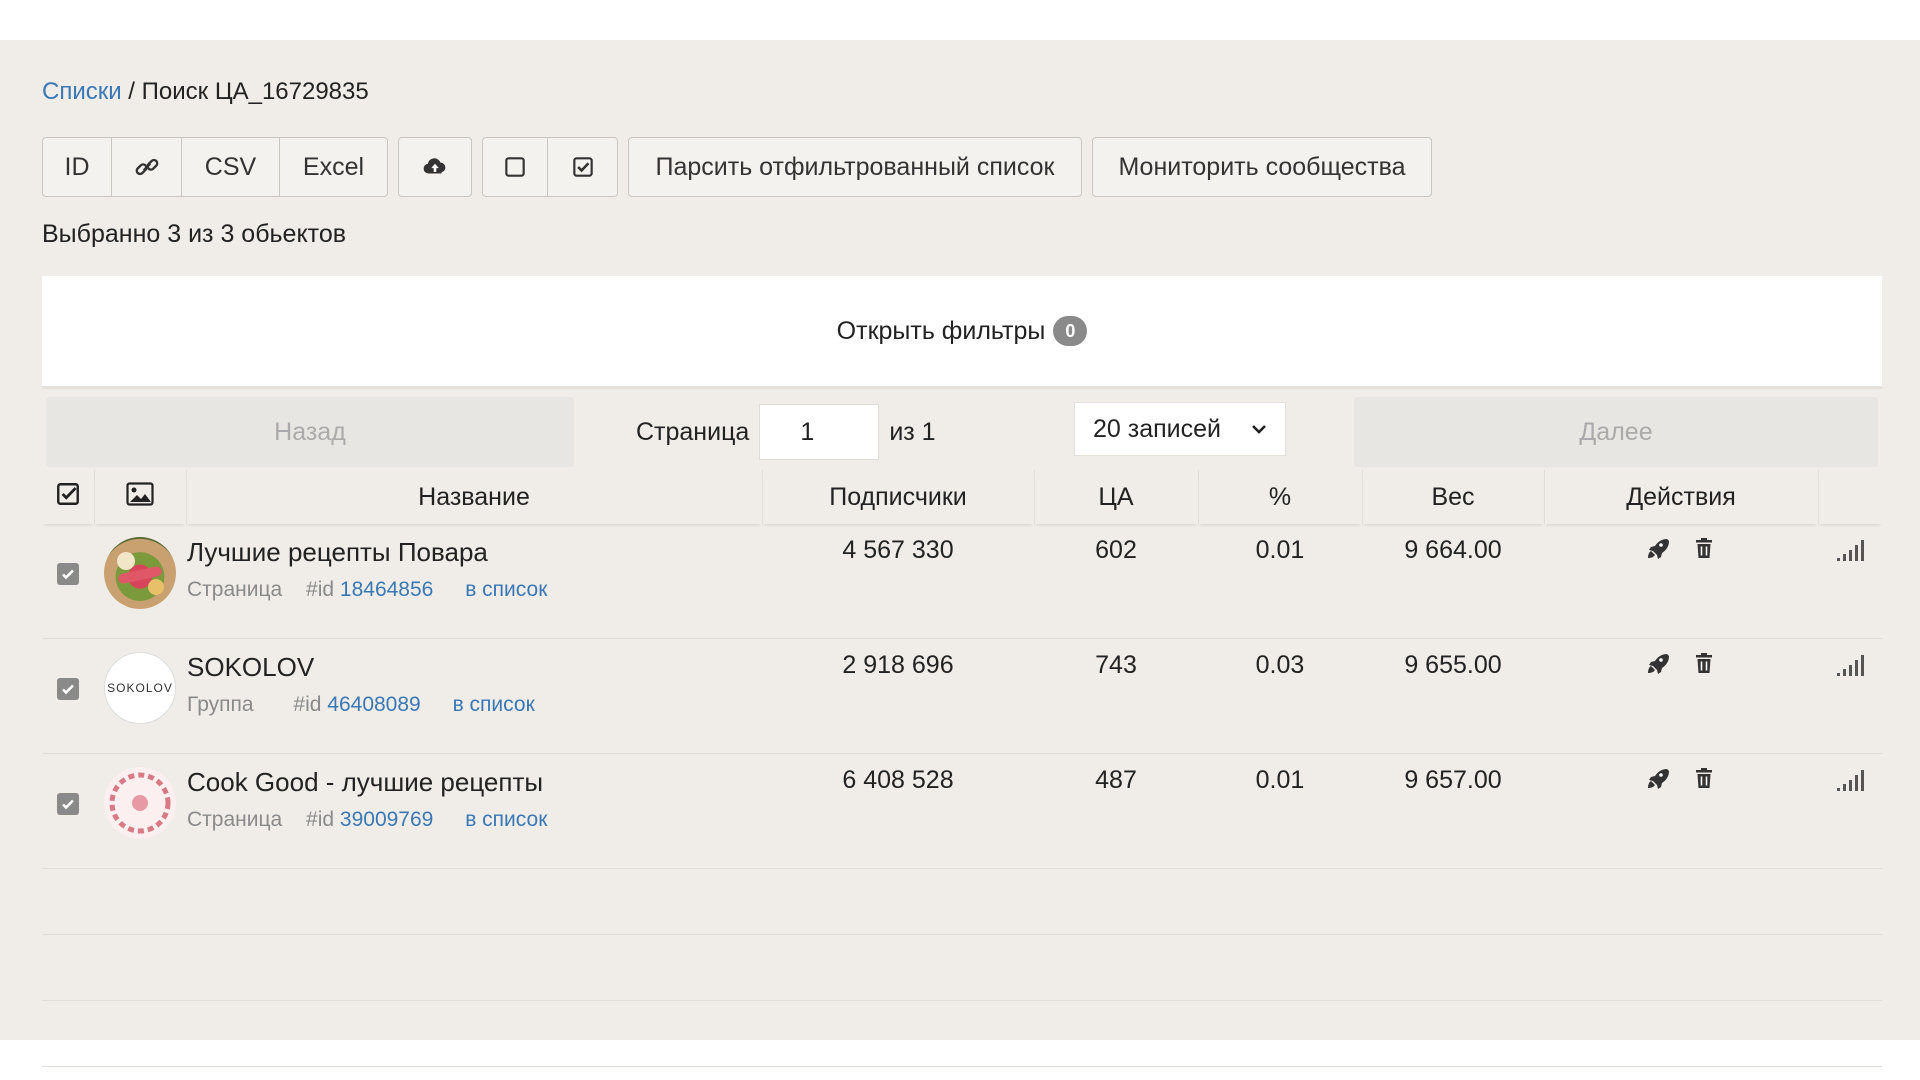 The width and height of the screenshot is (1920, 1080). I want to click on deselect-all-button, so click(515, 167).